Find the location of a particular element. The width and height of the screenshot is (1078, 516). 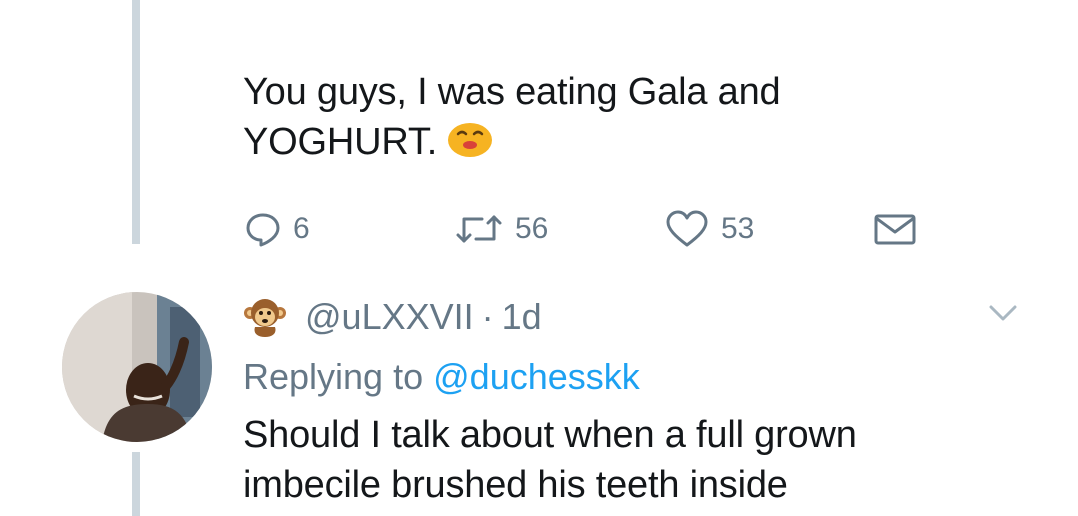

reply-button: 6 is located at coordinates (277, 229).